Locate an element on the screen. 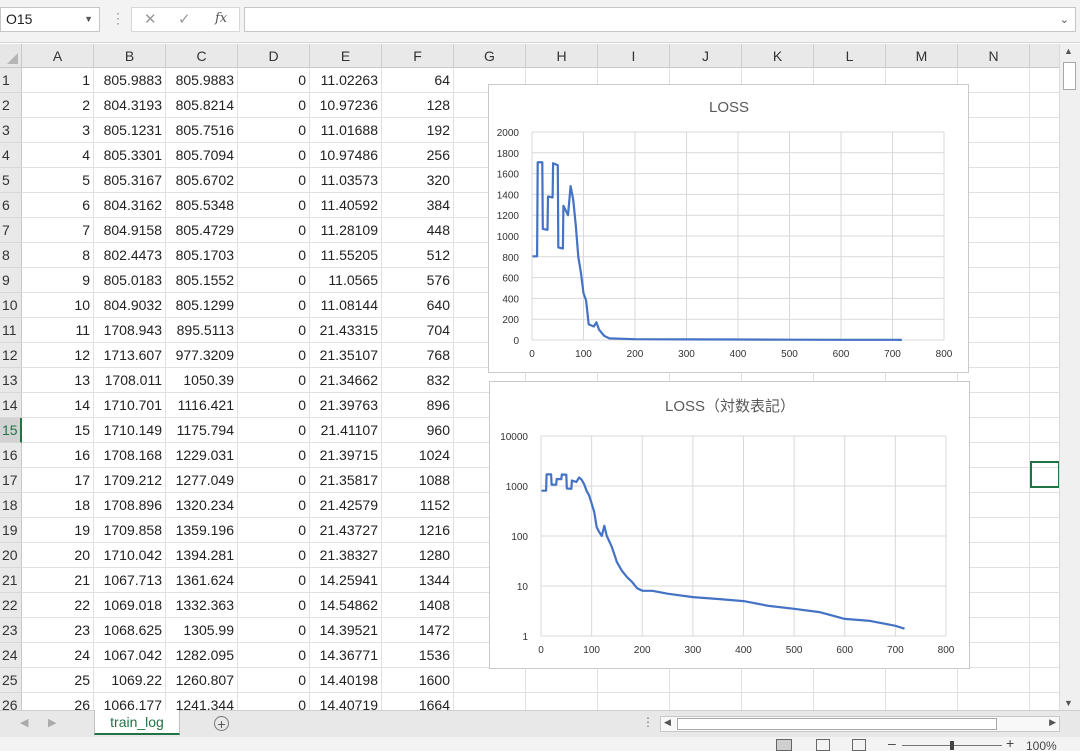 The height and width of the screenshot is (751, 1080). cell-a: 6 is located at coordinates (58, 205).